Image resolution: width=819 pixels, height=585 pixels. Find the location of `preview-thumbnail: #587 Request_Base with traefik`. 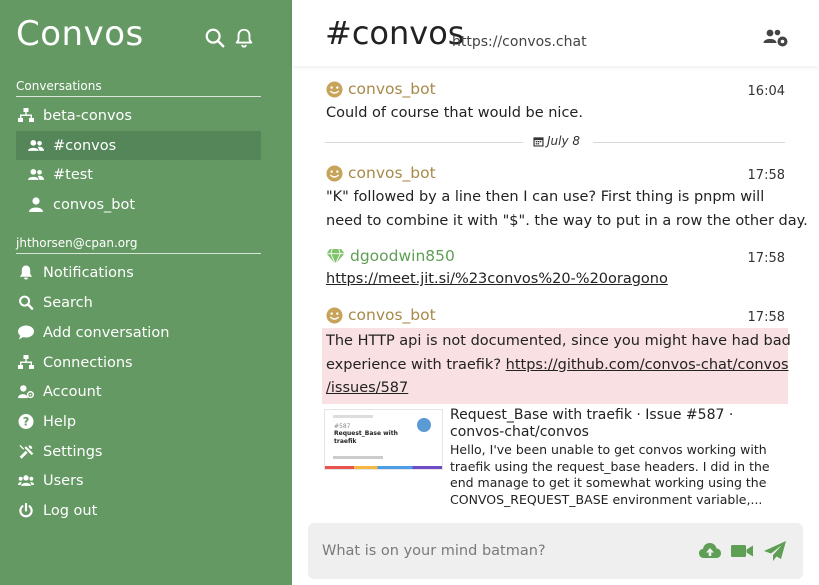

preview-thumbnail: #587 Request_Base with traefik is located at coordinates (383, 439).